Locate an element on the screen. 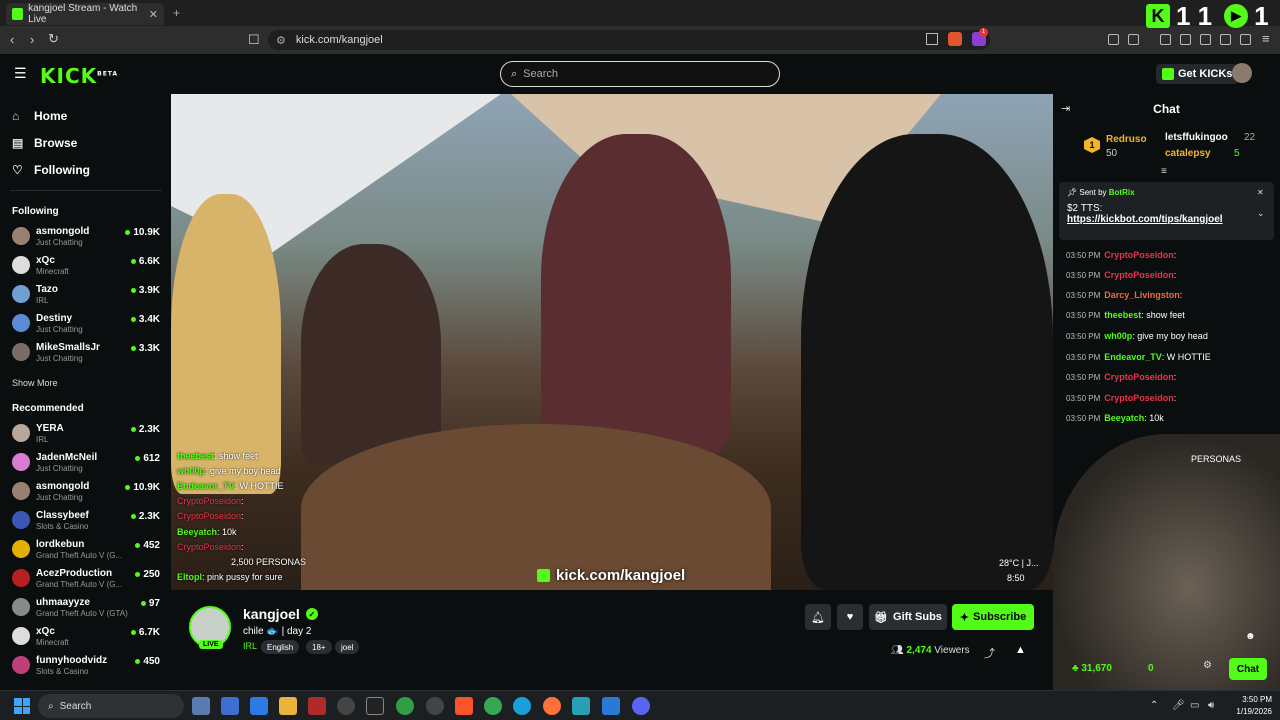 The width and height of the screenshot is (1280, 720). firefox-icon is located at coordinates (552, 706).